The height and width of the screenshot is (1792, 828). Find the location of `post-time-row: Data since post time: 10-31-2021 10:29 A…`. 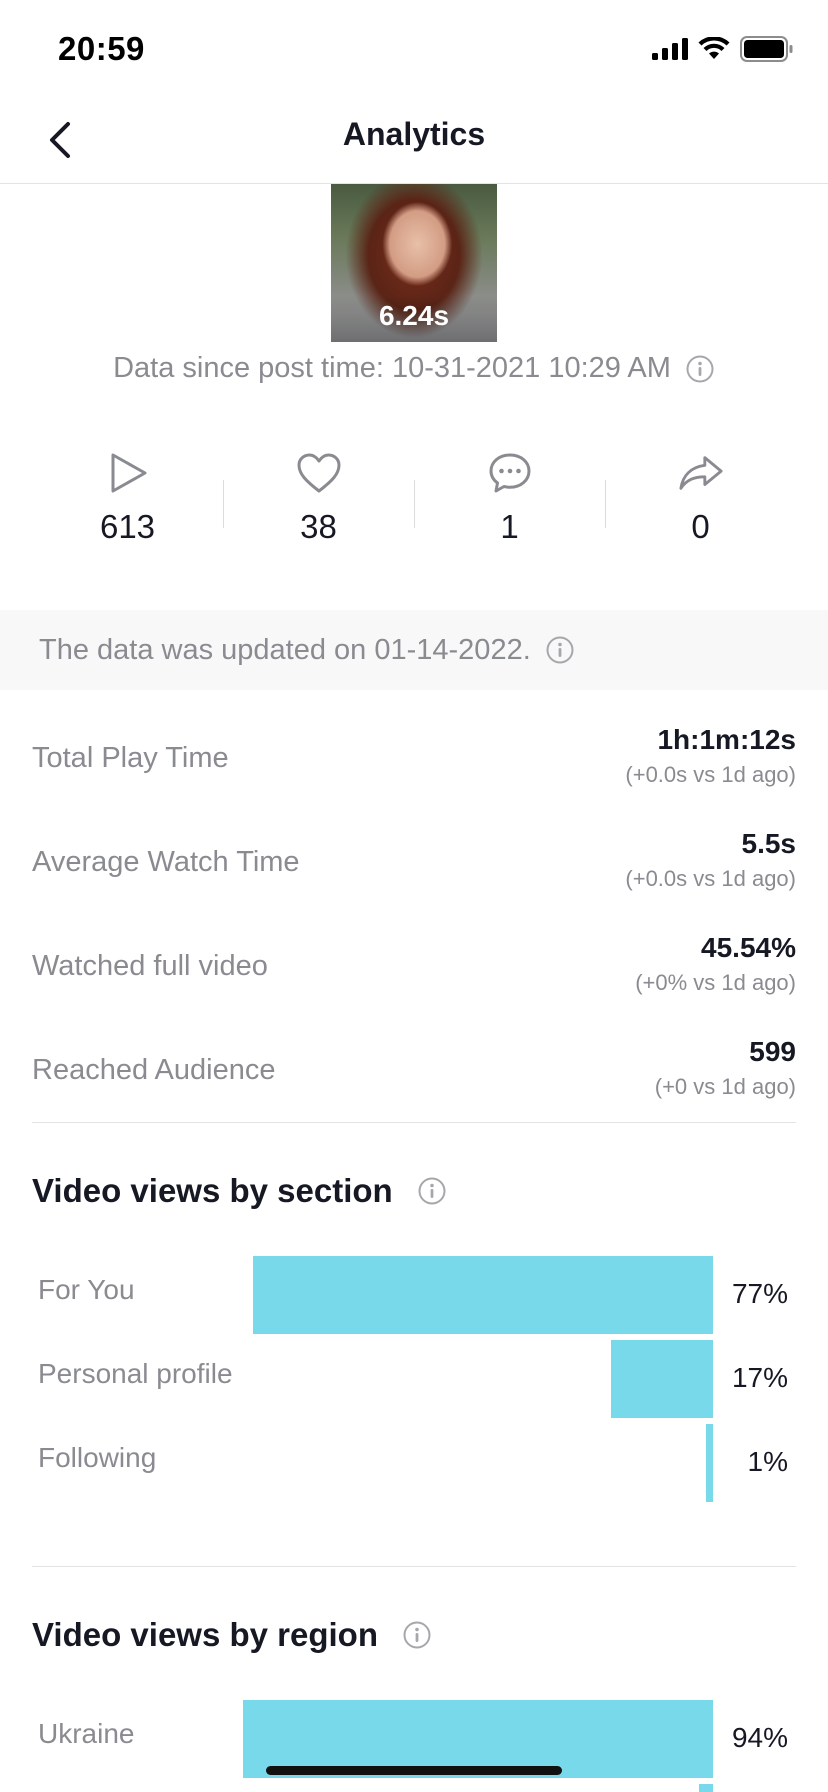

post-time-row: Data since post time: 10-31-2021 10:29 A… is located at coordinates (414, 368).